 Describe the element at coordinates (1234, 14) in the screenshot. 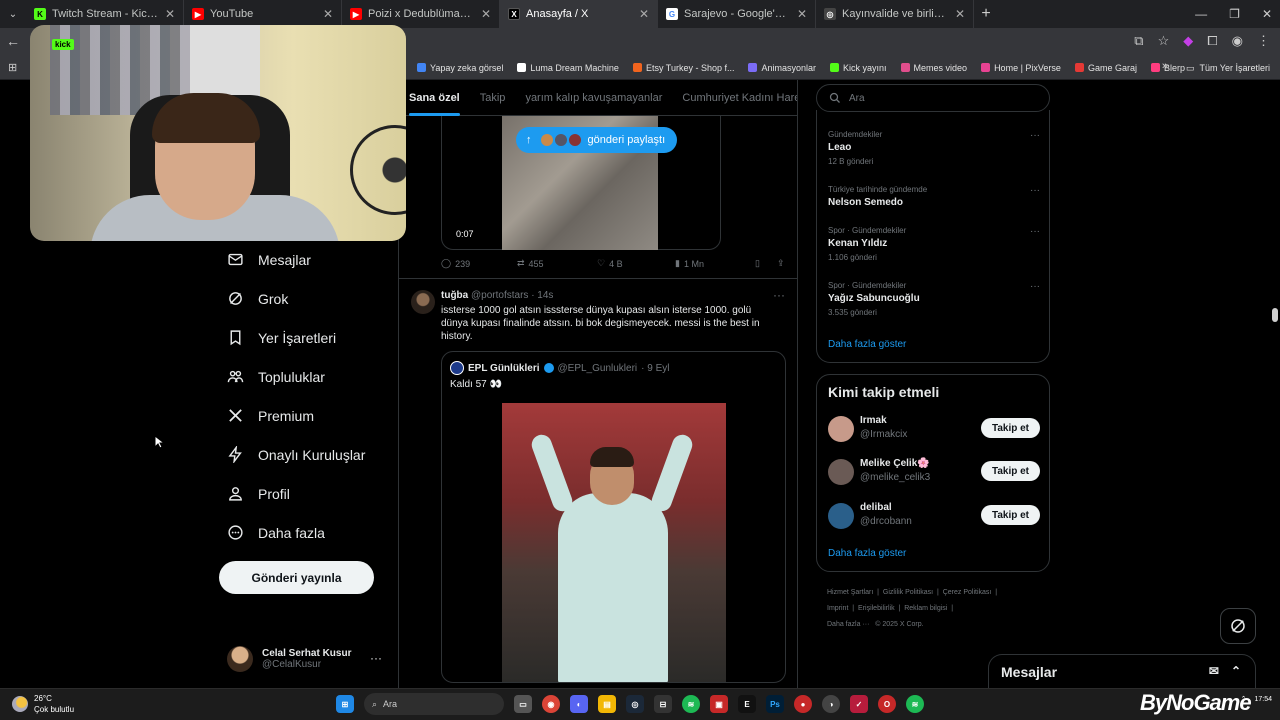

I see `maximize-icon: ❐` at that location.